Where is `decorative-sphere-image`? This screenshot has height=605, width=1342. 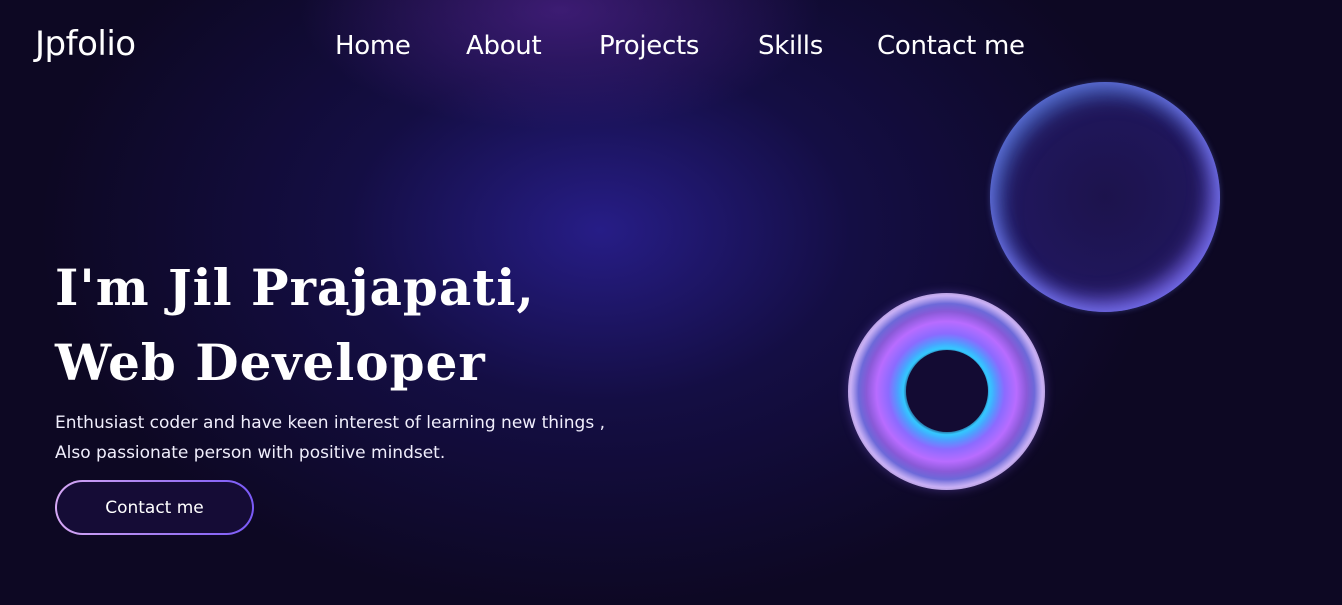
decorative-sphere-image is located at coordinates (1105, 197).